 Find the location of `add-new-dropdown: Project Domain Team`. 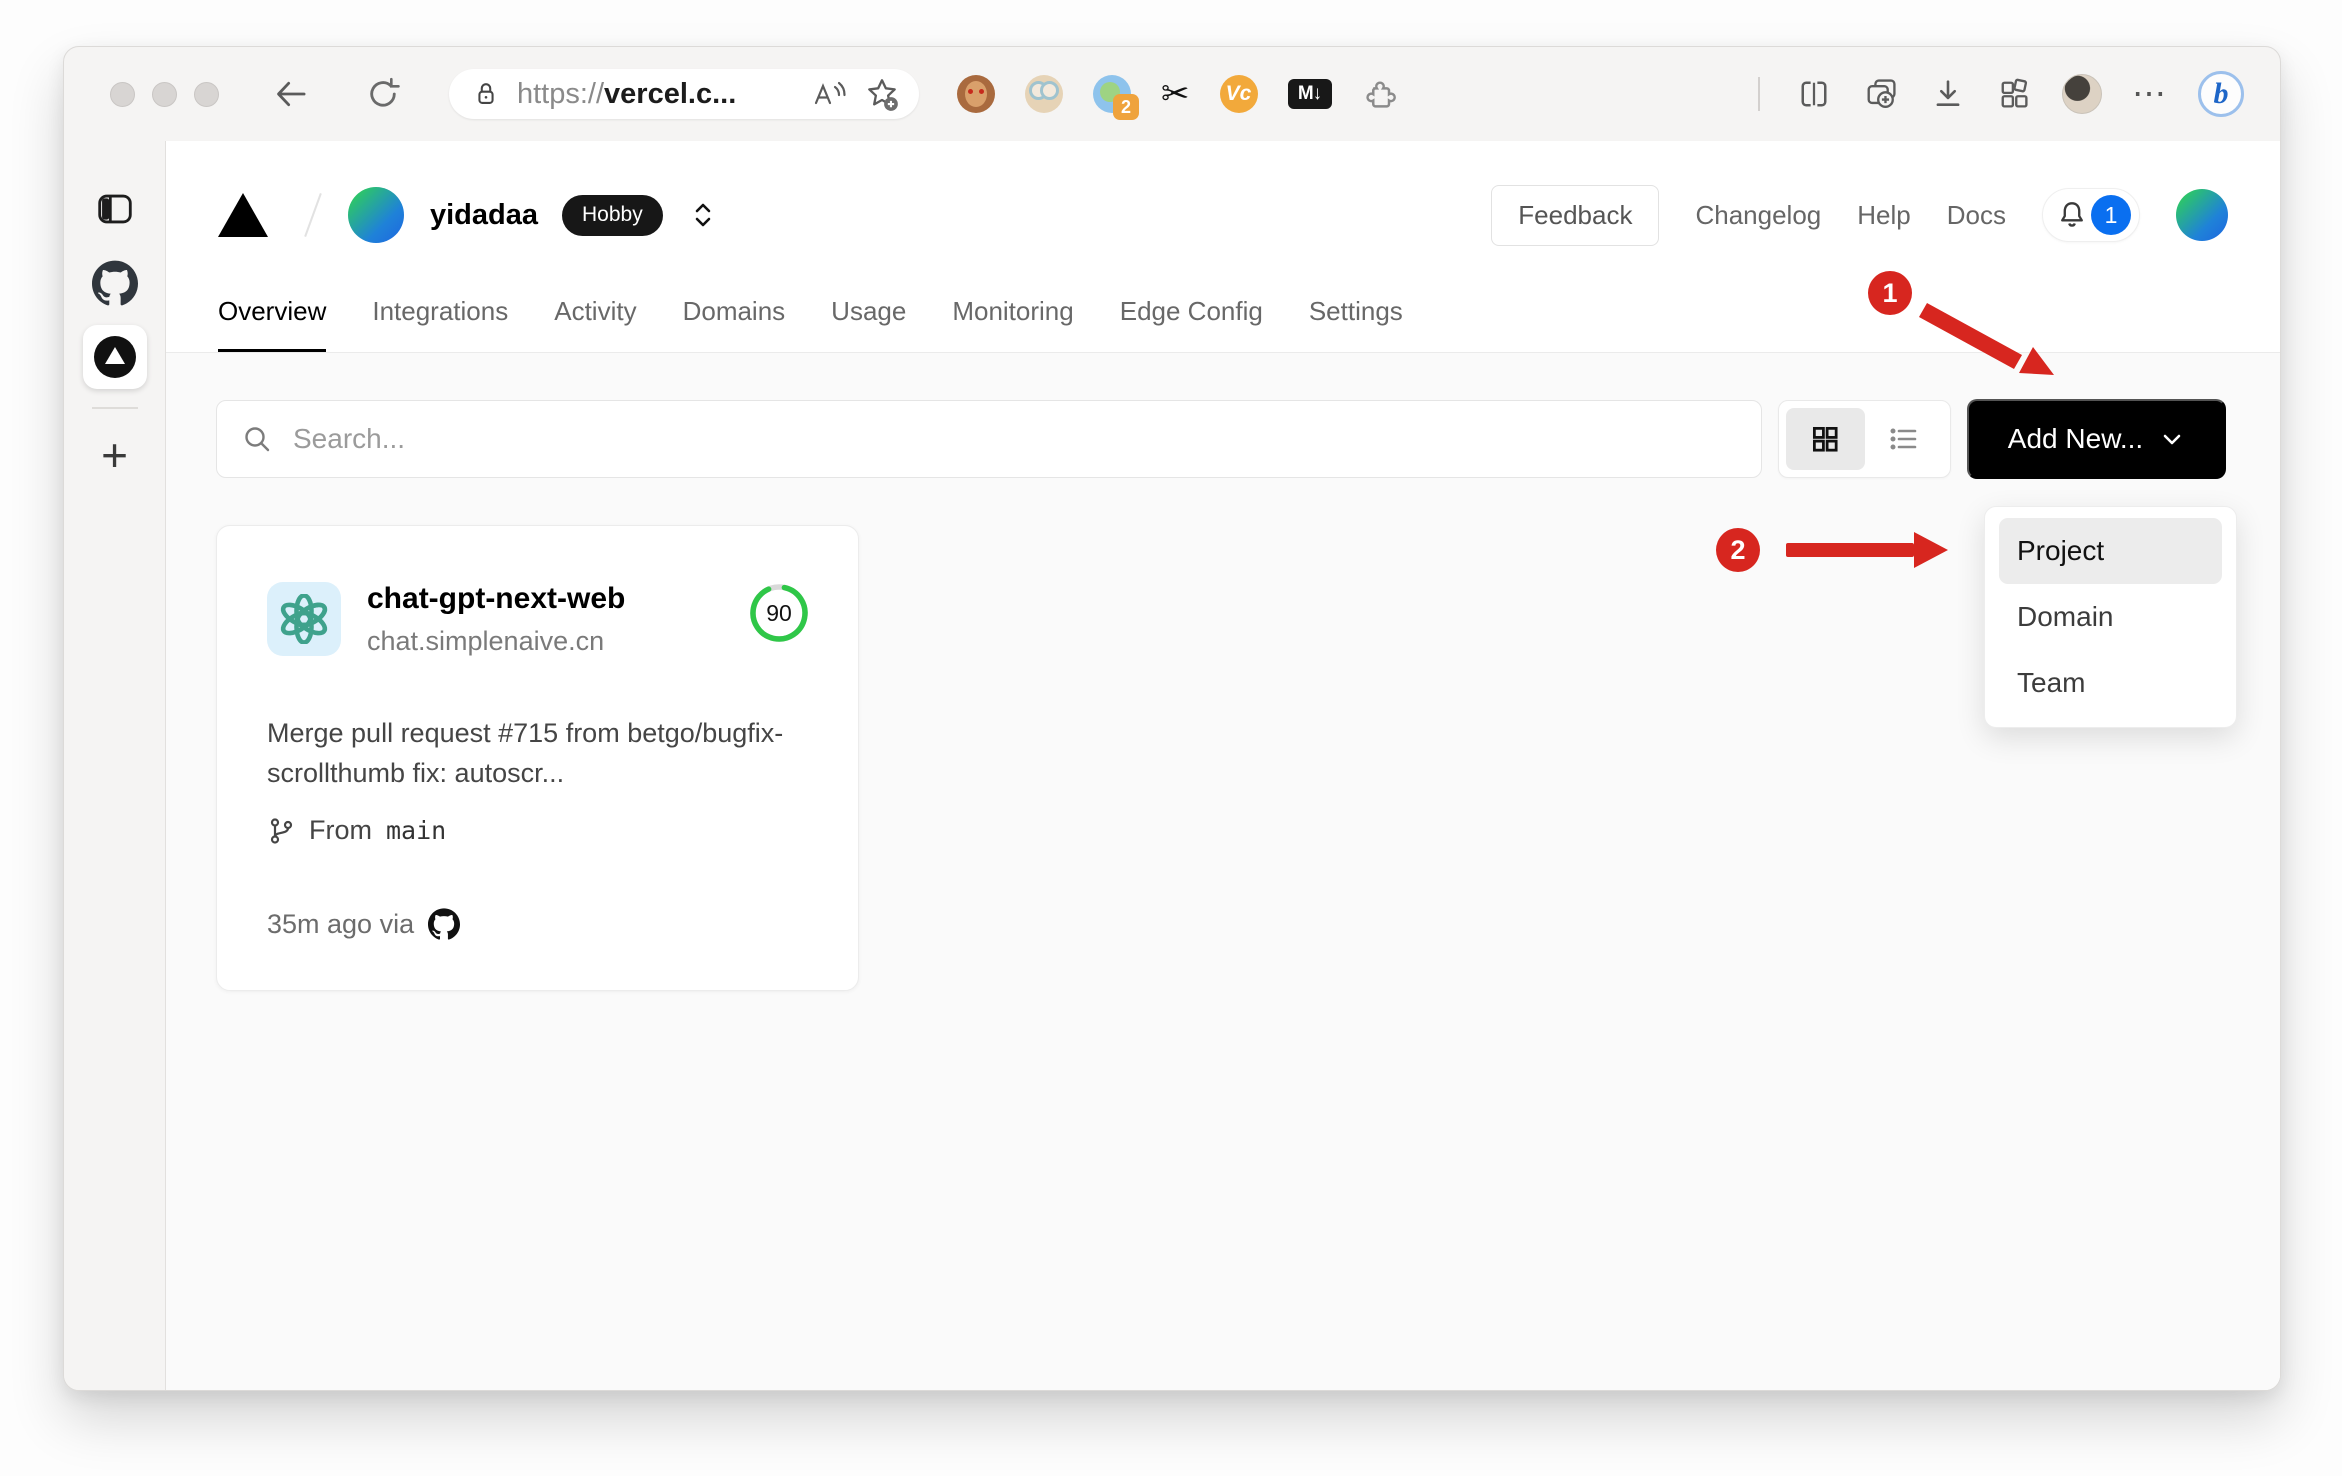

add-new-dropdown: Project Domain Team is located at coordinates (2110, 617).